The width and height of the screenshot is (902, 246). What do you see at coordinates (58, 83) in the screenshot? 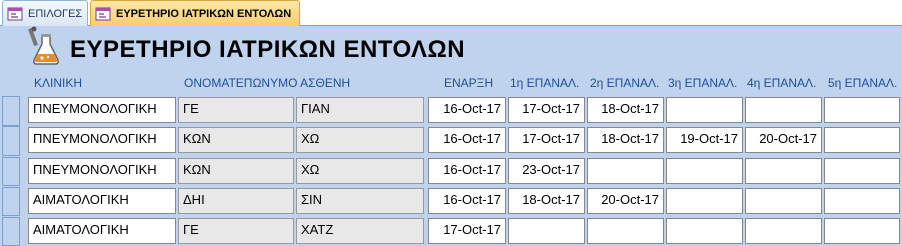
I see `column-header-clinic: ΚΛΙΝΙΚΗ` at bounding box center [58, 83].